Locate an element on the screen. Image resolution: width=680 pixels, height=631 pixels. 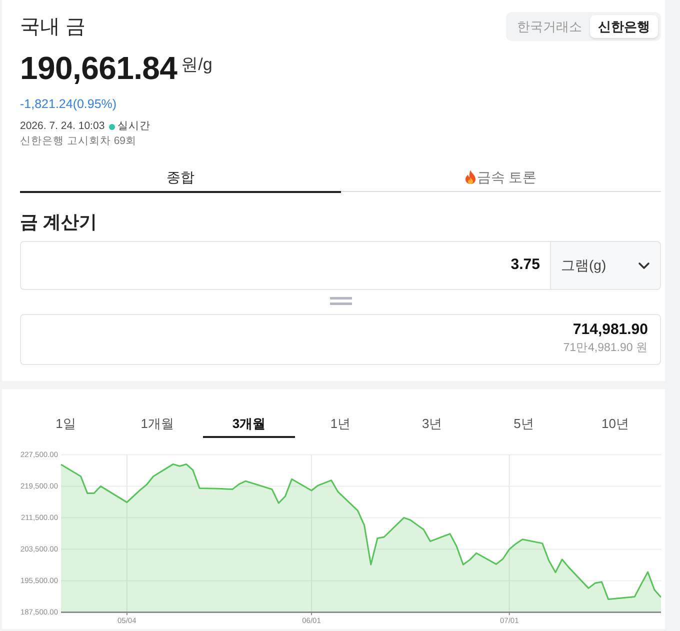
unit-dropdown: 그램(g) is located at coordinates (605, 265).